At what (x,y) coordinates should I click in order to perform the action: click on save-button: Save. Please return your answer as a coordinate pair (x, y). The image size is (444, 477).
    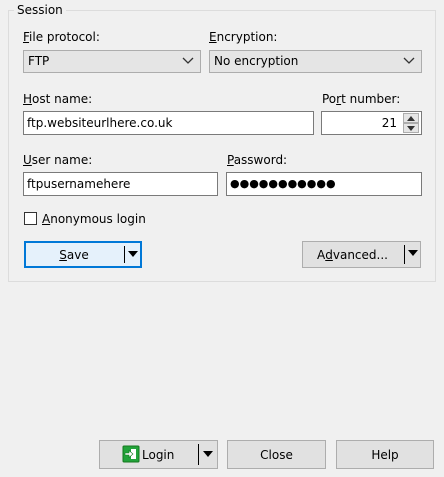
    Looking at the image, I should click on (83, 254).